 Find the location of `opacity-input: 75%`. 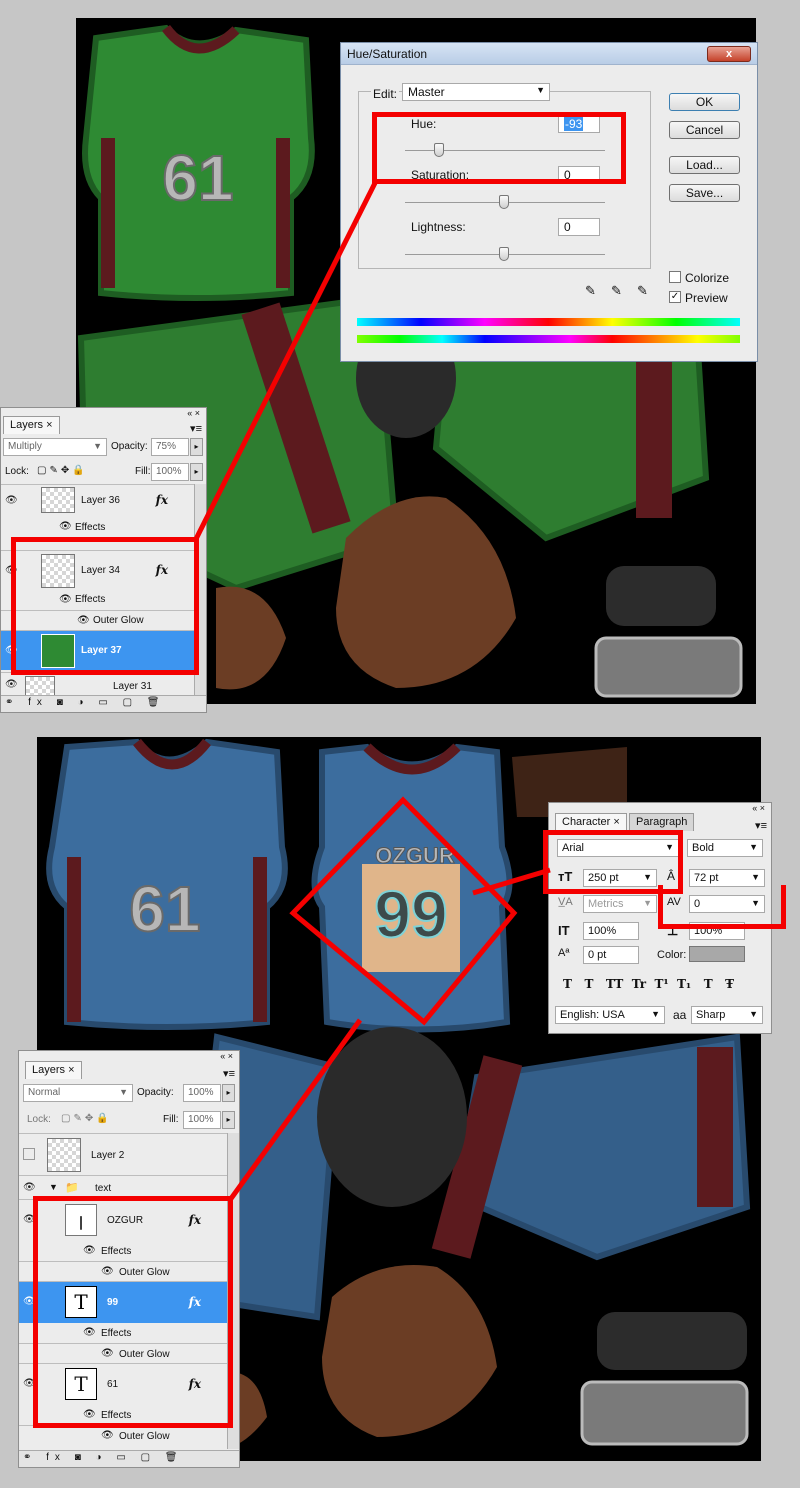

opacity-input: 75% is located at coordinates (170, 447).